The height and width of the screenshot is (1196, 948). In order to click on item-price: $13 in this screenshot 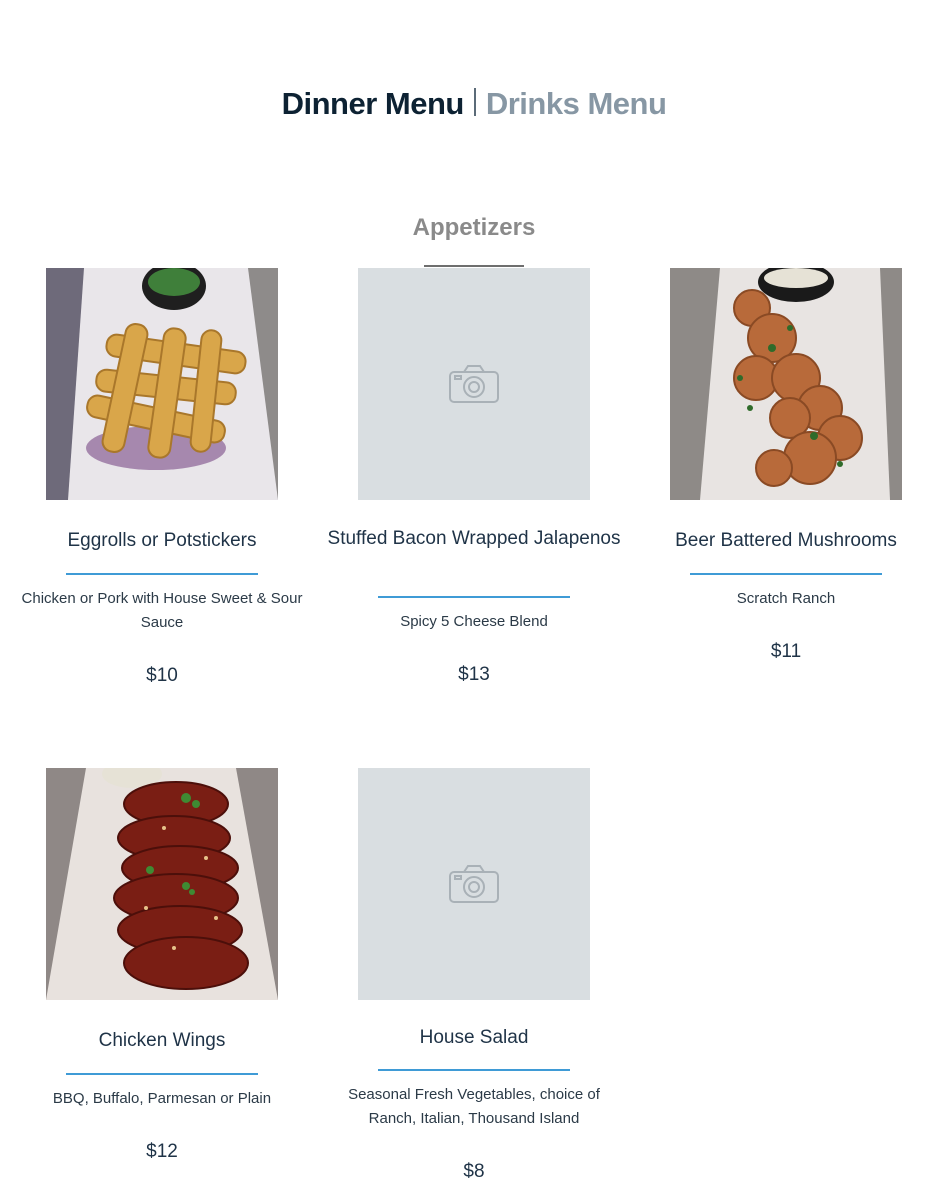, I will do `click(474, 674)`.